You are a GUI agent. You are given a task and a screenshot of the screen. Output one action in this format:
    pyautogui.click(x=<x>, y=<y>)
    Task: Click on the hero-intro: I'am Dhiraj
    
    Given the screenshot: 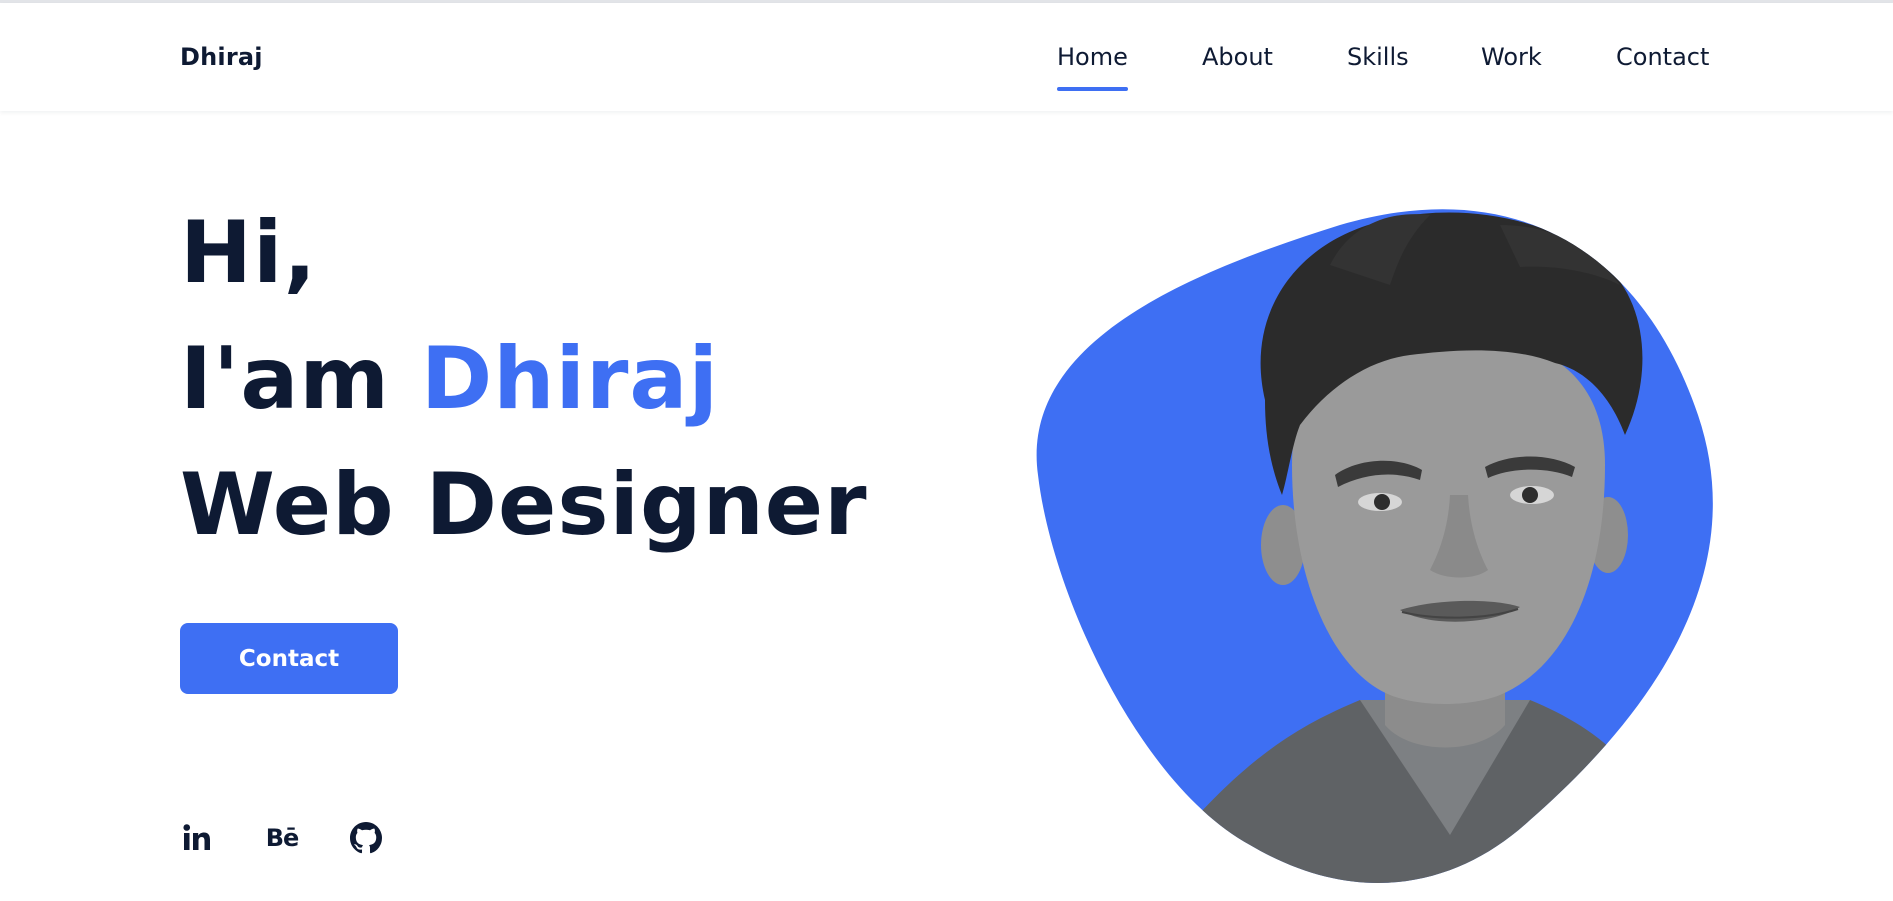 What is the action you would take?
    pyautogui.click(x=449, y=379)
    